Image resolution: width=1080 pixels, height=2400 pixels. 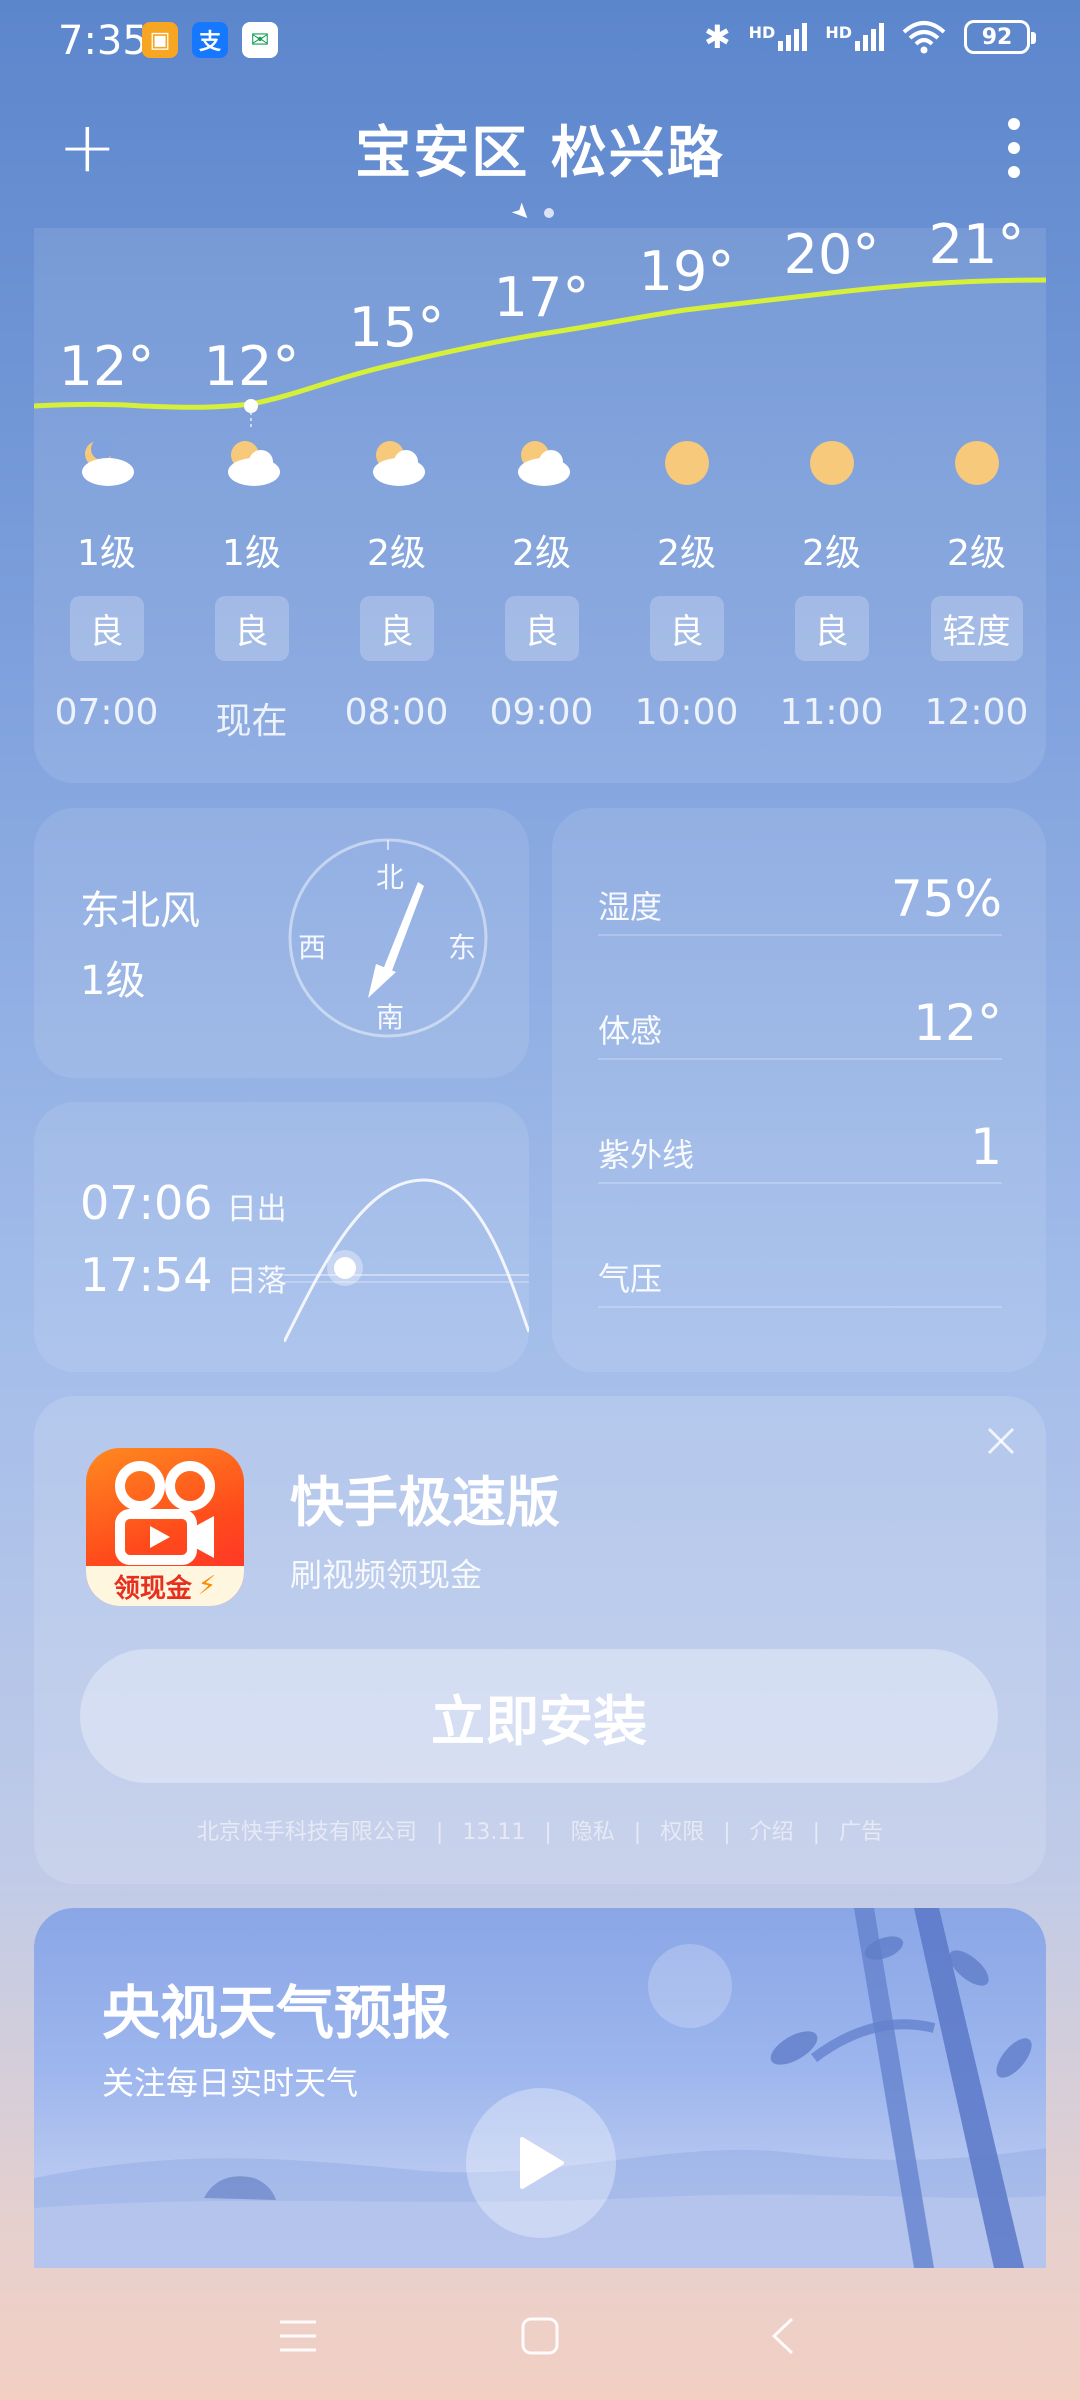 I want to click on pressure-label: 气压, so click(x=630, y=1279).